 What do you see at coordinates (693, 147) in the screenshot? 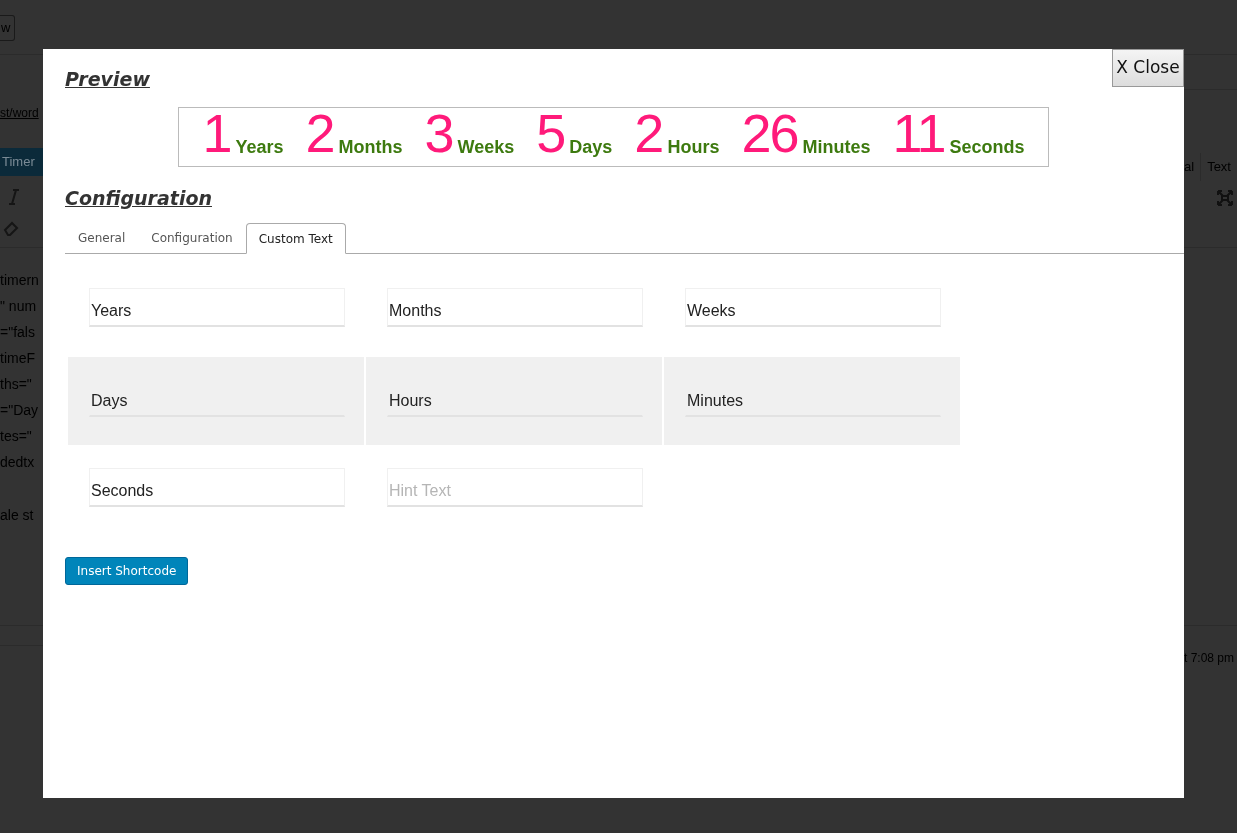
I see `countdown-unit: Hours` at bounding box center [693, 147].